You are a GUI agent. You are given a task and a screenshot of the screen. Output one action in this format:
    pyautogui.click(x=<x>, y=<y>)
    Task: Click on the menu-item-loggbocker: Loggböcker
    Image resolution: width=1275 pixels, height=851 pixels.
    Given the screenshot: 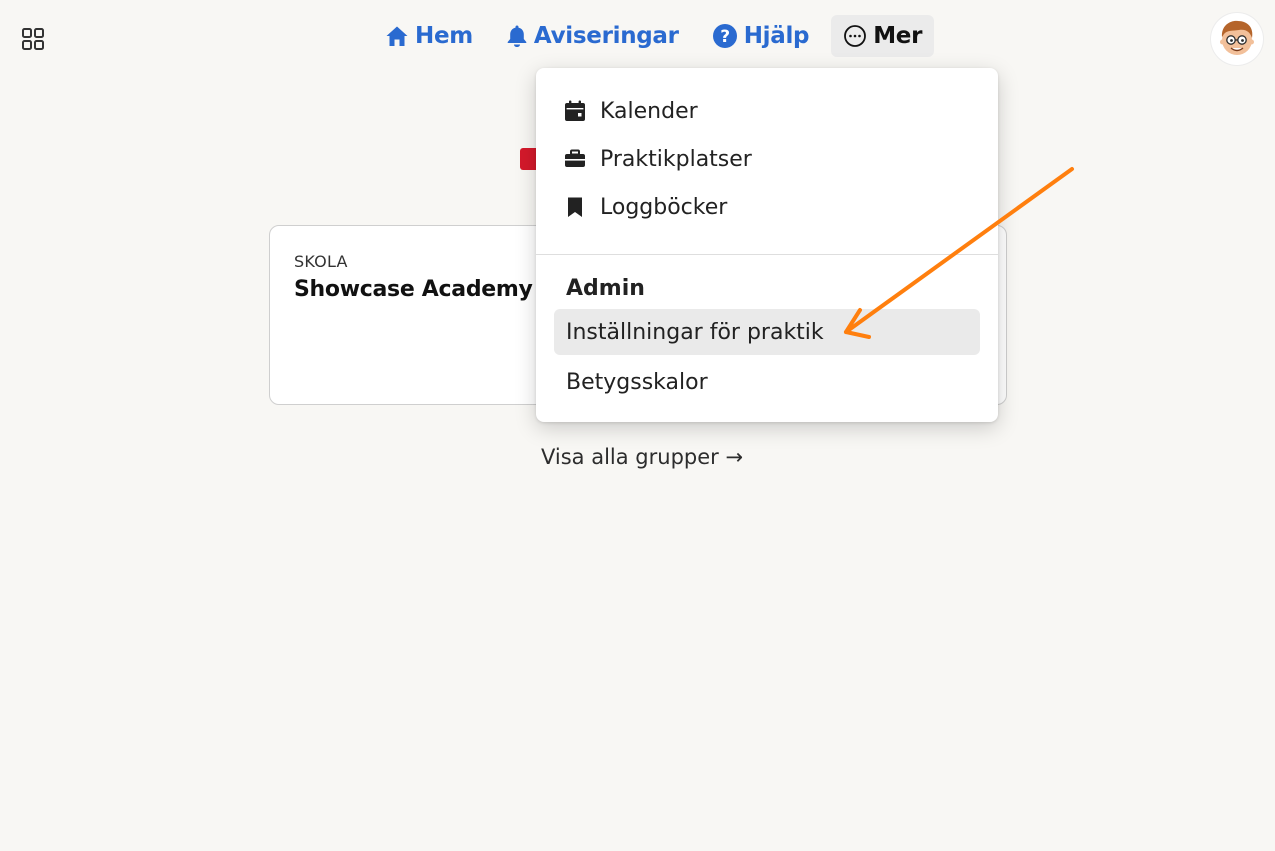 What is the action you would take?
    pyautogui.click(x=767, y=207)
    